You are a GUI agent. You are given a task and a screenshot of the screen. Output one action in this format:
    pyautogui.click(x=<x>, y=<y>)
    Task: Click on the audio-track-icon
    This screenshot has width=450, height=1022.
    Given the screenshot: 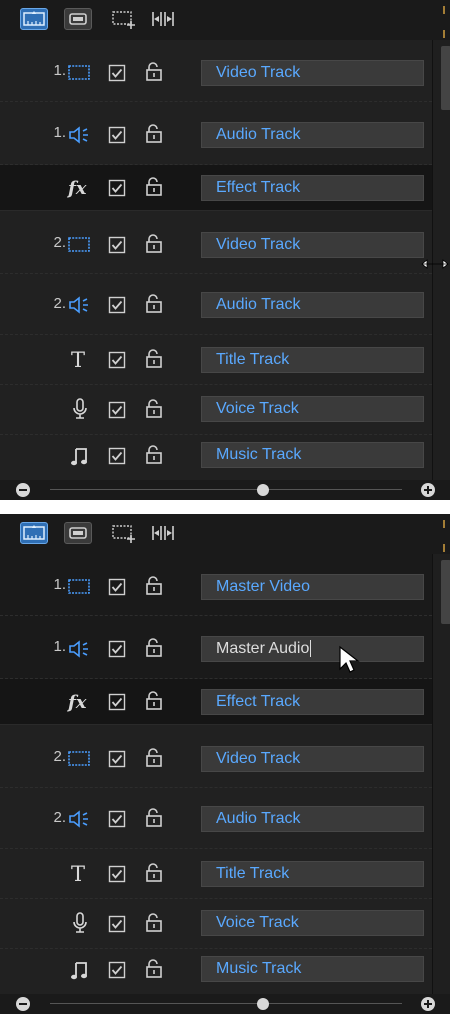 What is the action you would take?
    pyautogui.click(x=78, y=305)
    